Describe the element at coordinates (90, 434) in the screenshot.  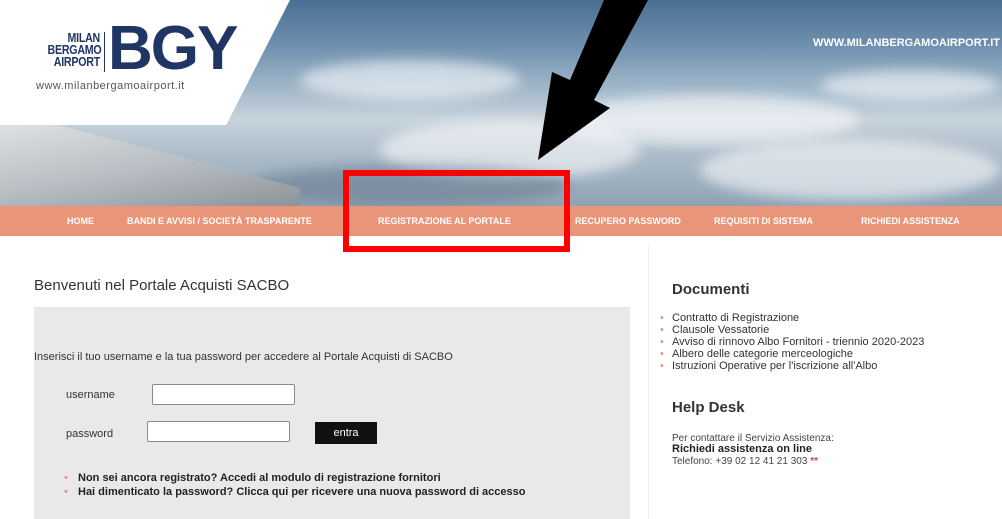
I see `password-label: password` at that location.